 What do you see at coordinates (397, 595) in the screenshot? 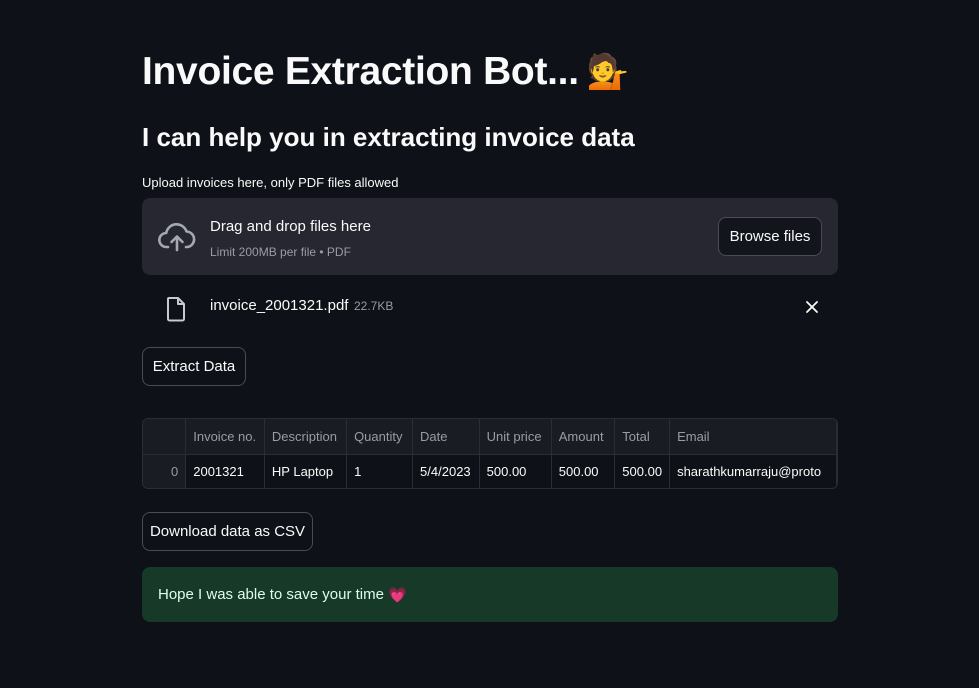
I see `heart-emoji: 💗` at bounding box center [397, 595].